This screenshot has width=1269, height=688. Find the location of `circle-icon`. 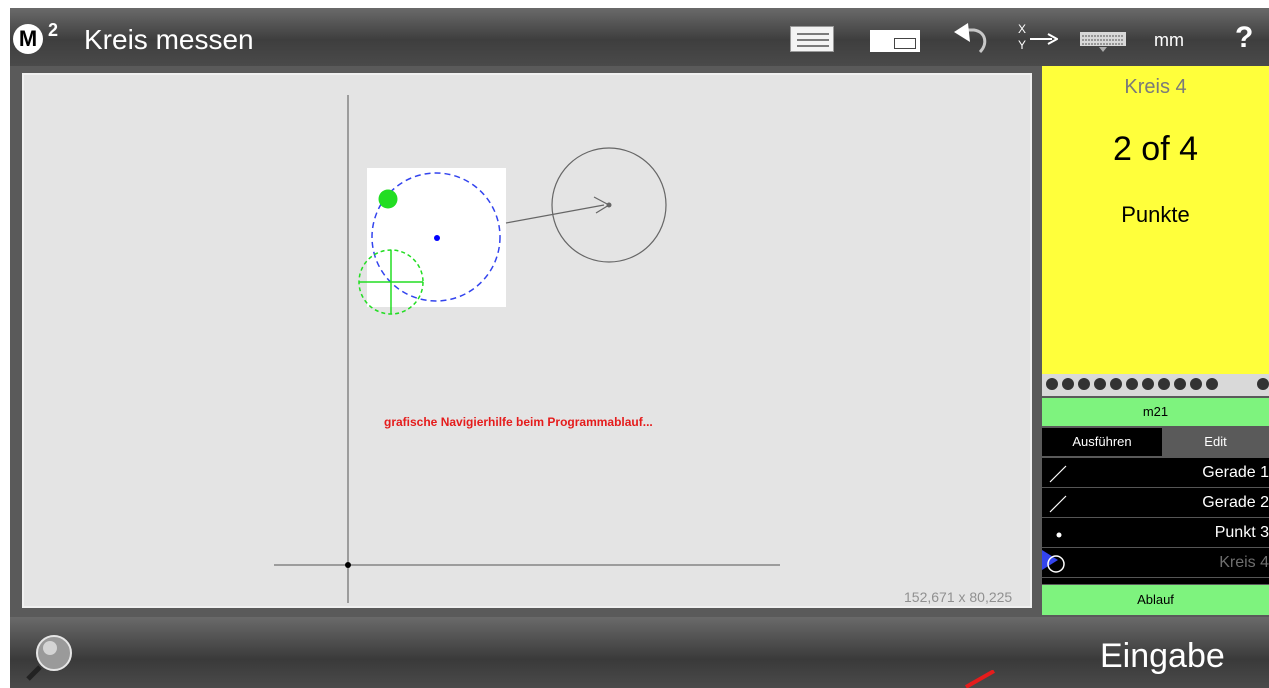

circle-icon is located at coordinates (1053, 561).